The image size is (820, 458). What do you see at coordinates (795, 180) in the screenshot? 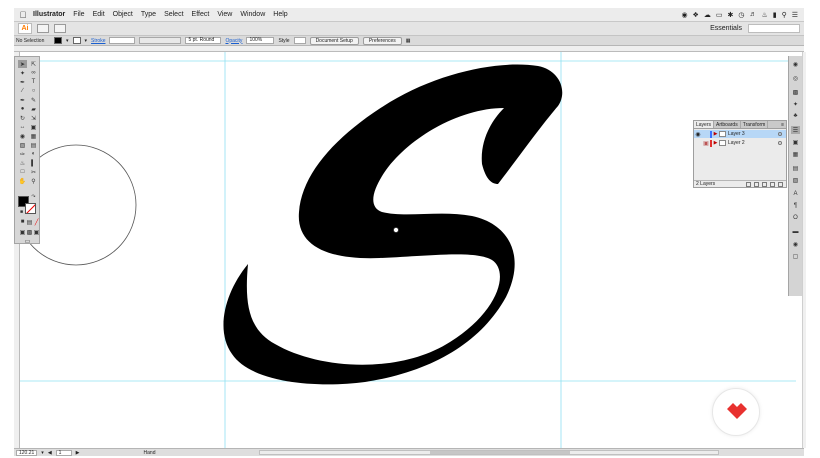
I see `pathfinder-panel-icon: ▧` at bounding box center [795, 180].